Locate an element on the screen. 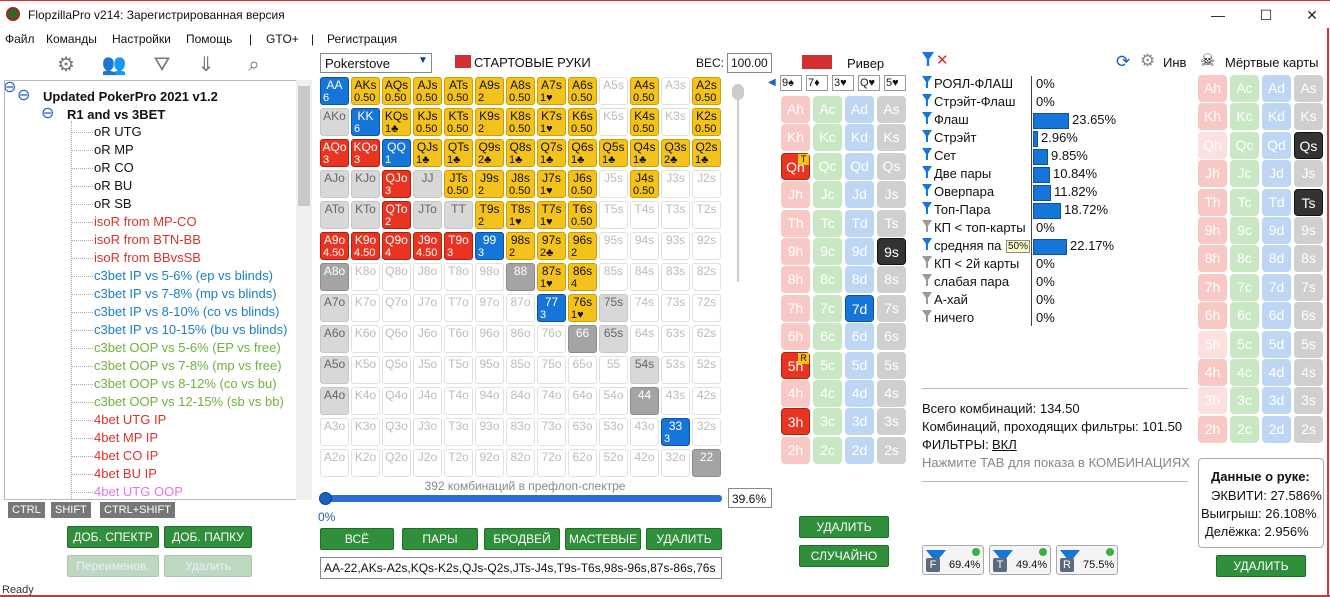 Image resolution: width=1330 pixels, height=597 pixels. tree-item: isoR from BBvsSB is located at coordinates (147, 257).